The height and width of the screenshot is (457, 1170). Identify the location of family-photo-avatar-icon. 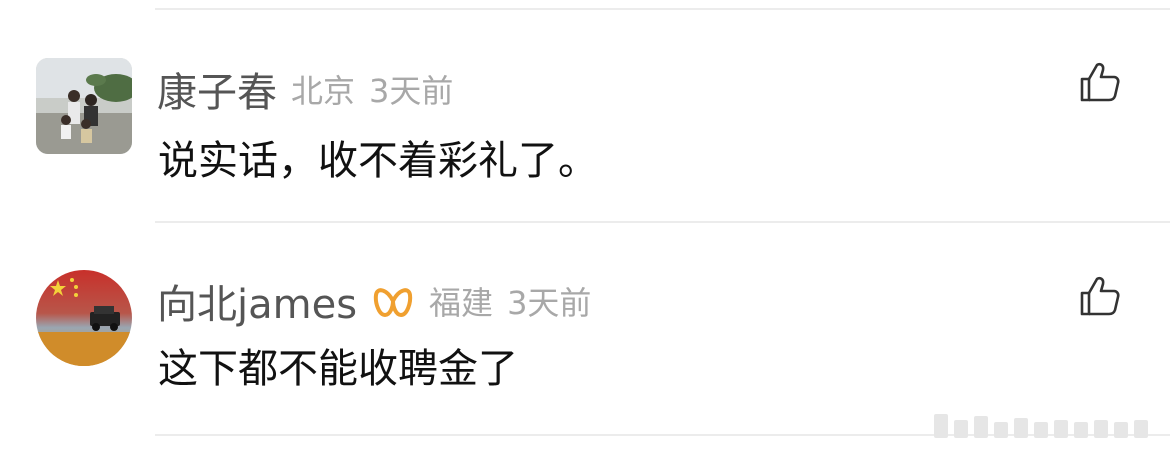
(84, 106).